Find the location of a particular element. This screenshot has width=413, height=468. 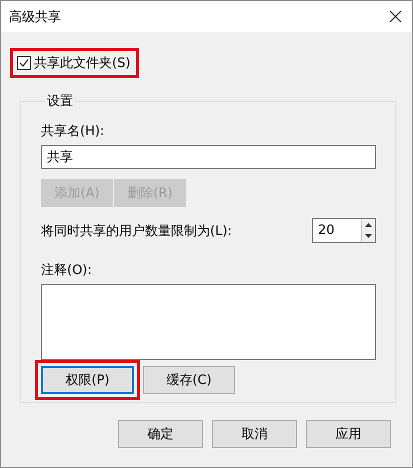

spin-up-button is located at coordinates (368, 224).